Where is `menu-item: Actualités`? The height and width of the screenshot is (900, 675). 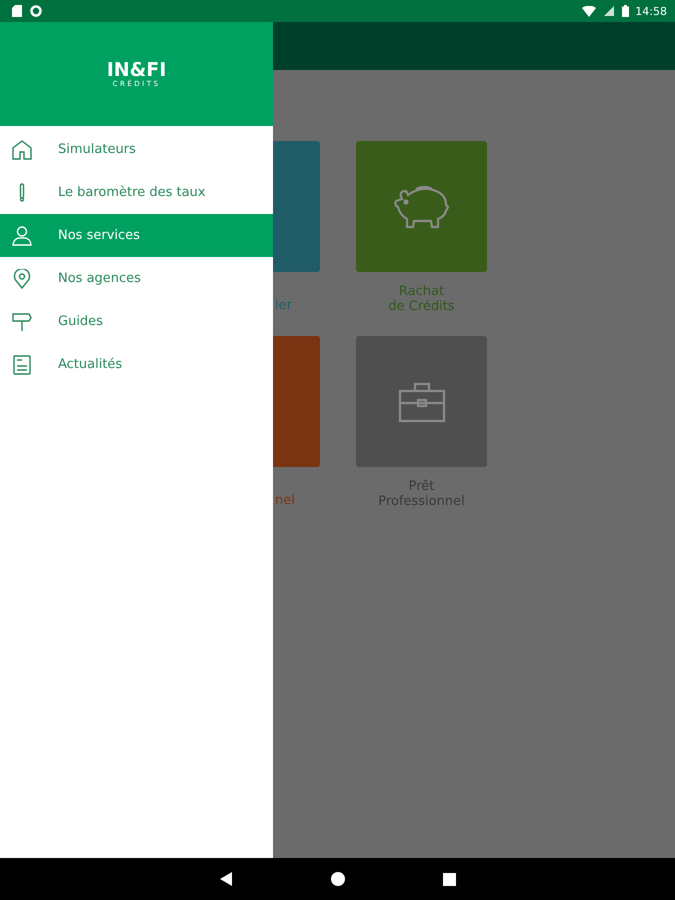 menu-item: Actualités is located at coordinates (136, 364).